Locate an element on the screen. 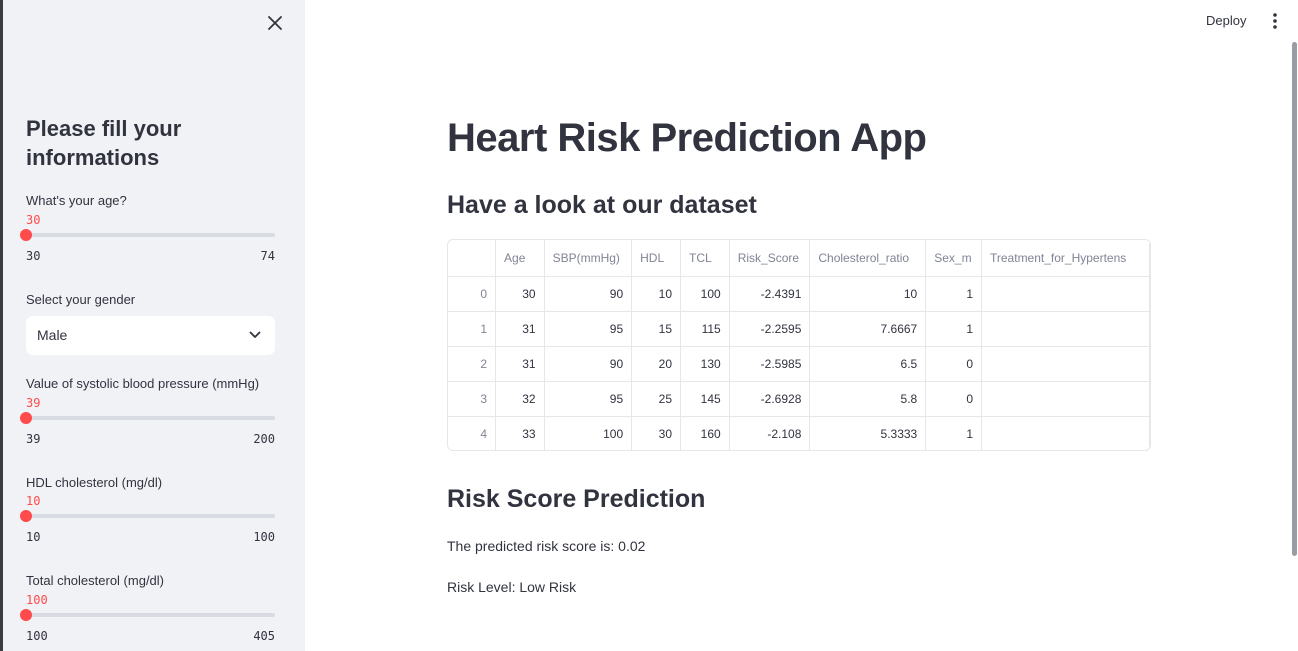 The image size is (1298, 651). age-slider-value: 30 is located at coordinates (33, 220).